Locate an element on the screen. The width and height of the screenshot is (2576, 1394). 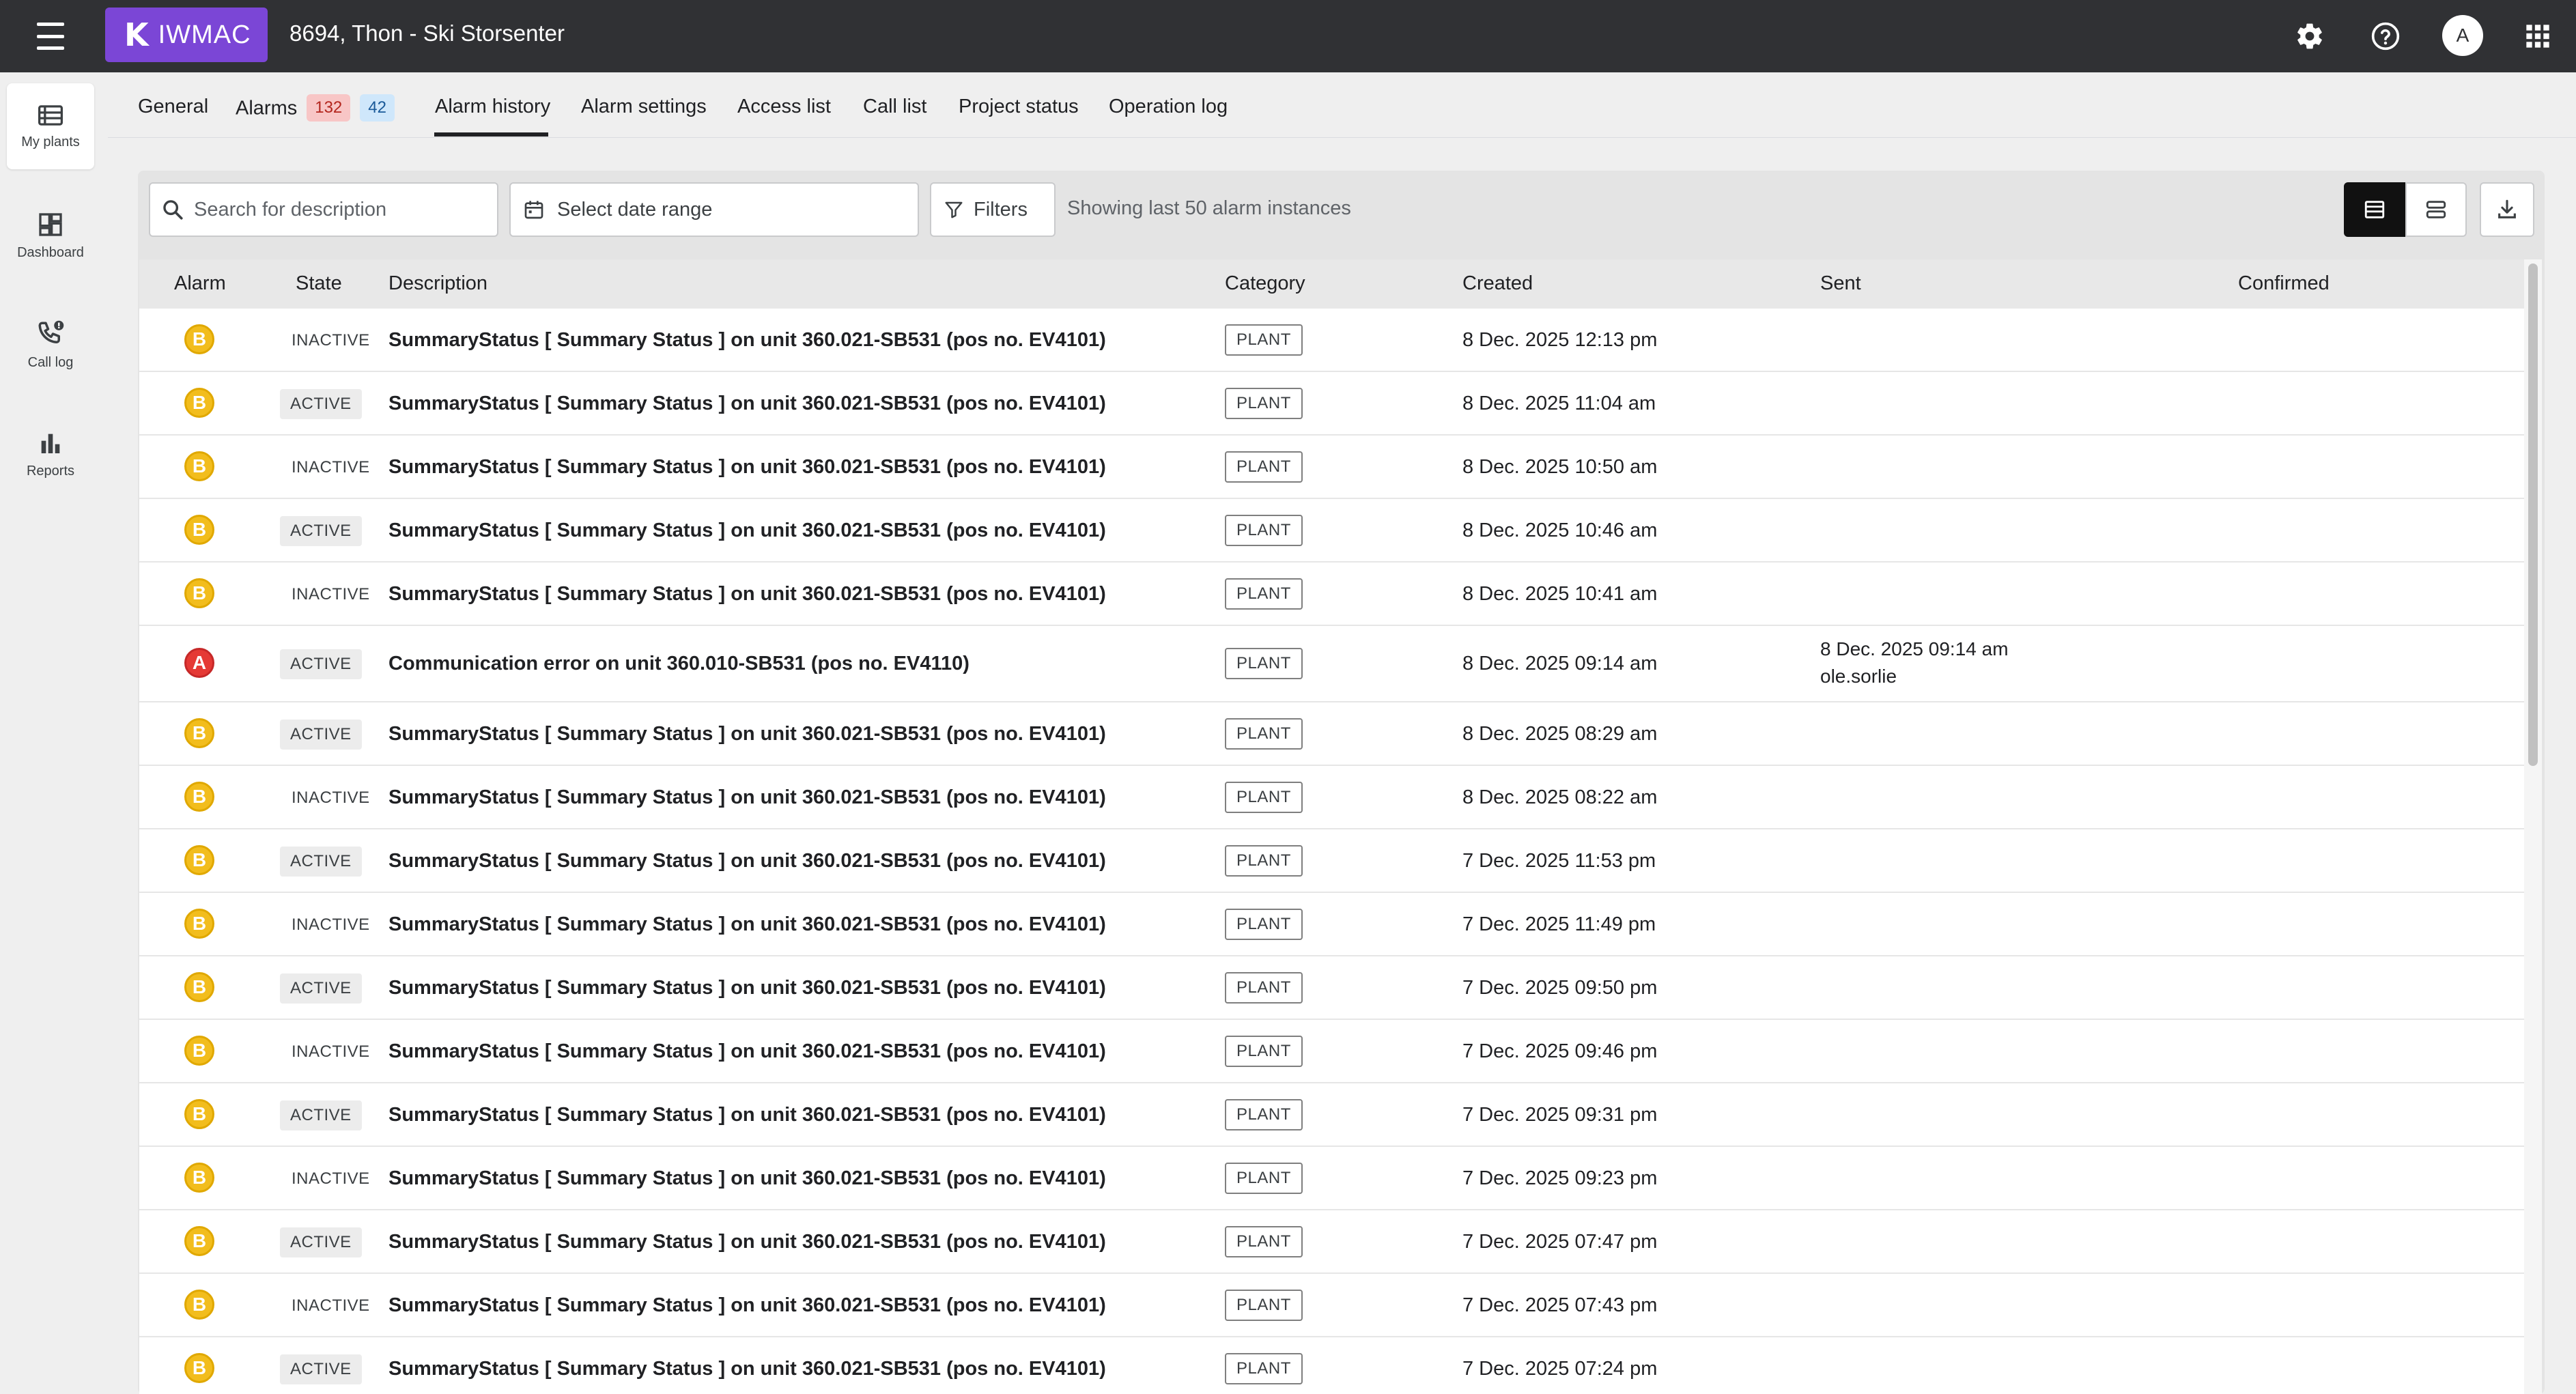
column-header-state: State is located at coordinates (319, 283).